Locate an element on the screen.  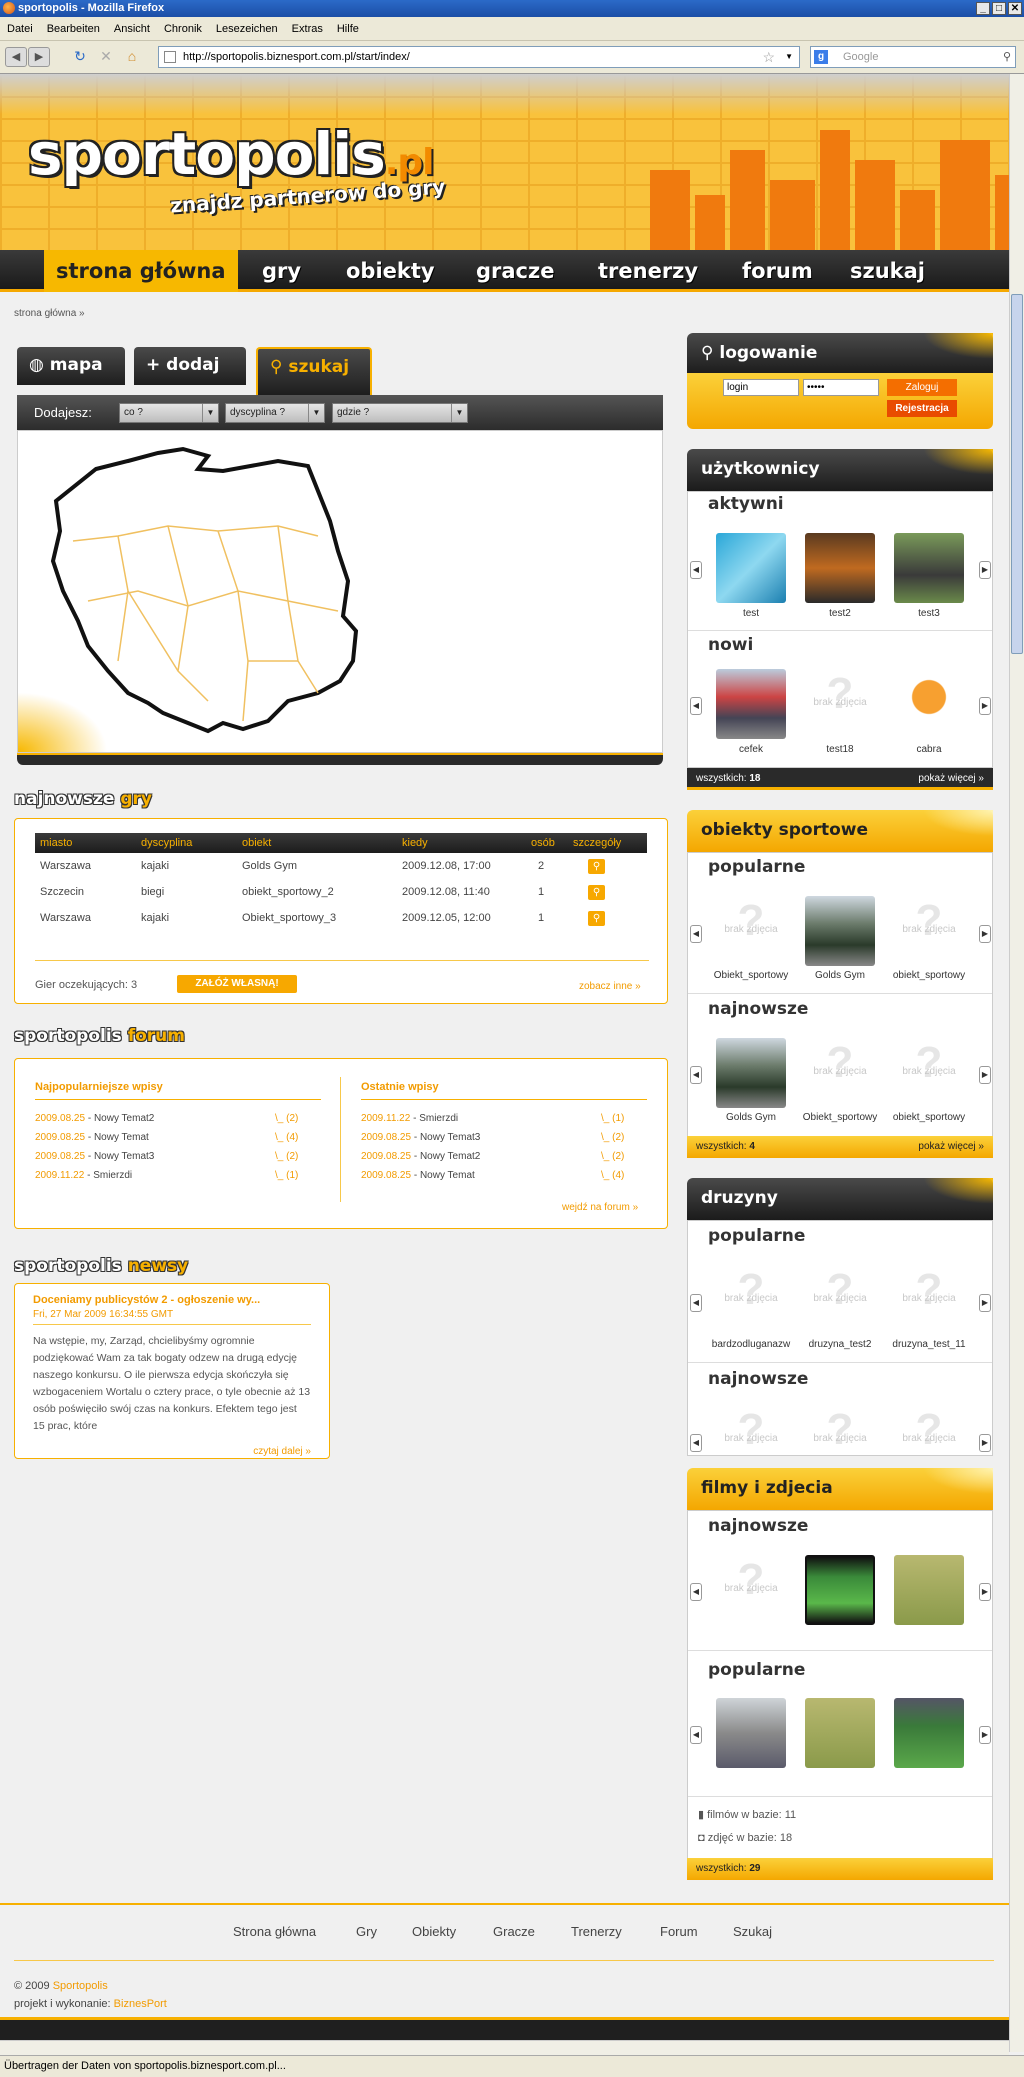
menu-extras: Extras is located at coordinates (307, 29).